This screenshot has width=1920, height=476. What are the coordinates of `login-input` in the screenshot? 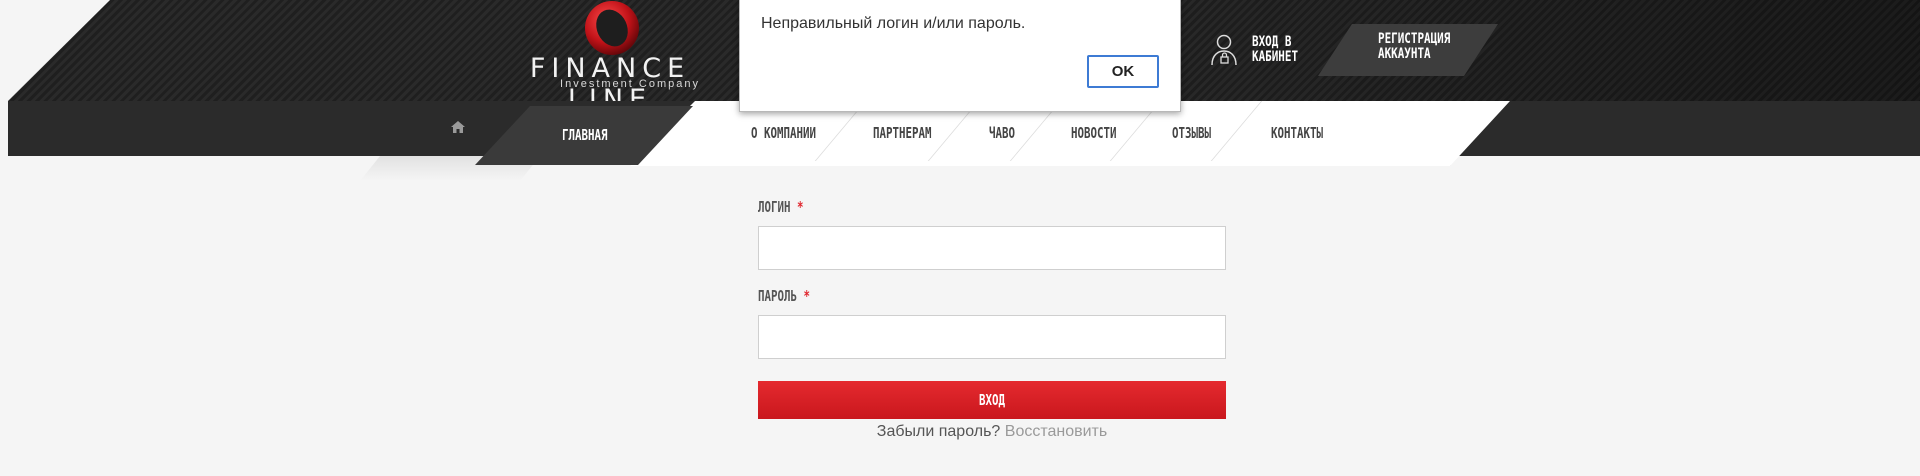 It's located at (992, 248).